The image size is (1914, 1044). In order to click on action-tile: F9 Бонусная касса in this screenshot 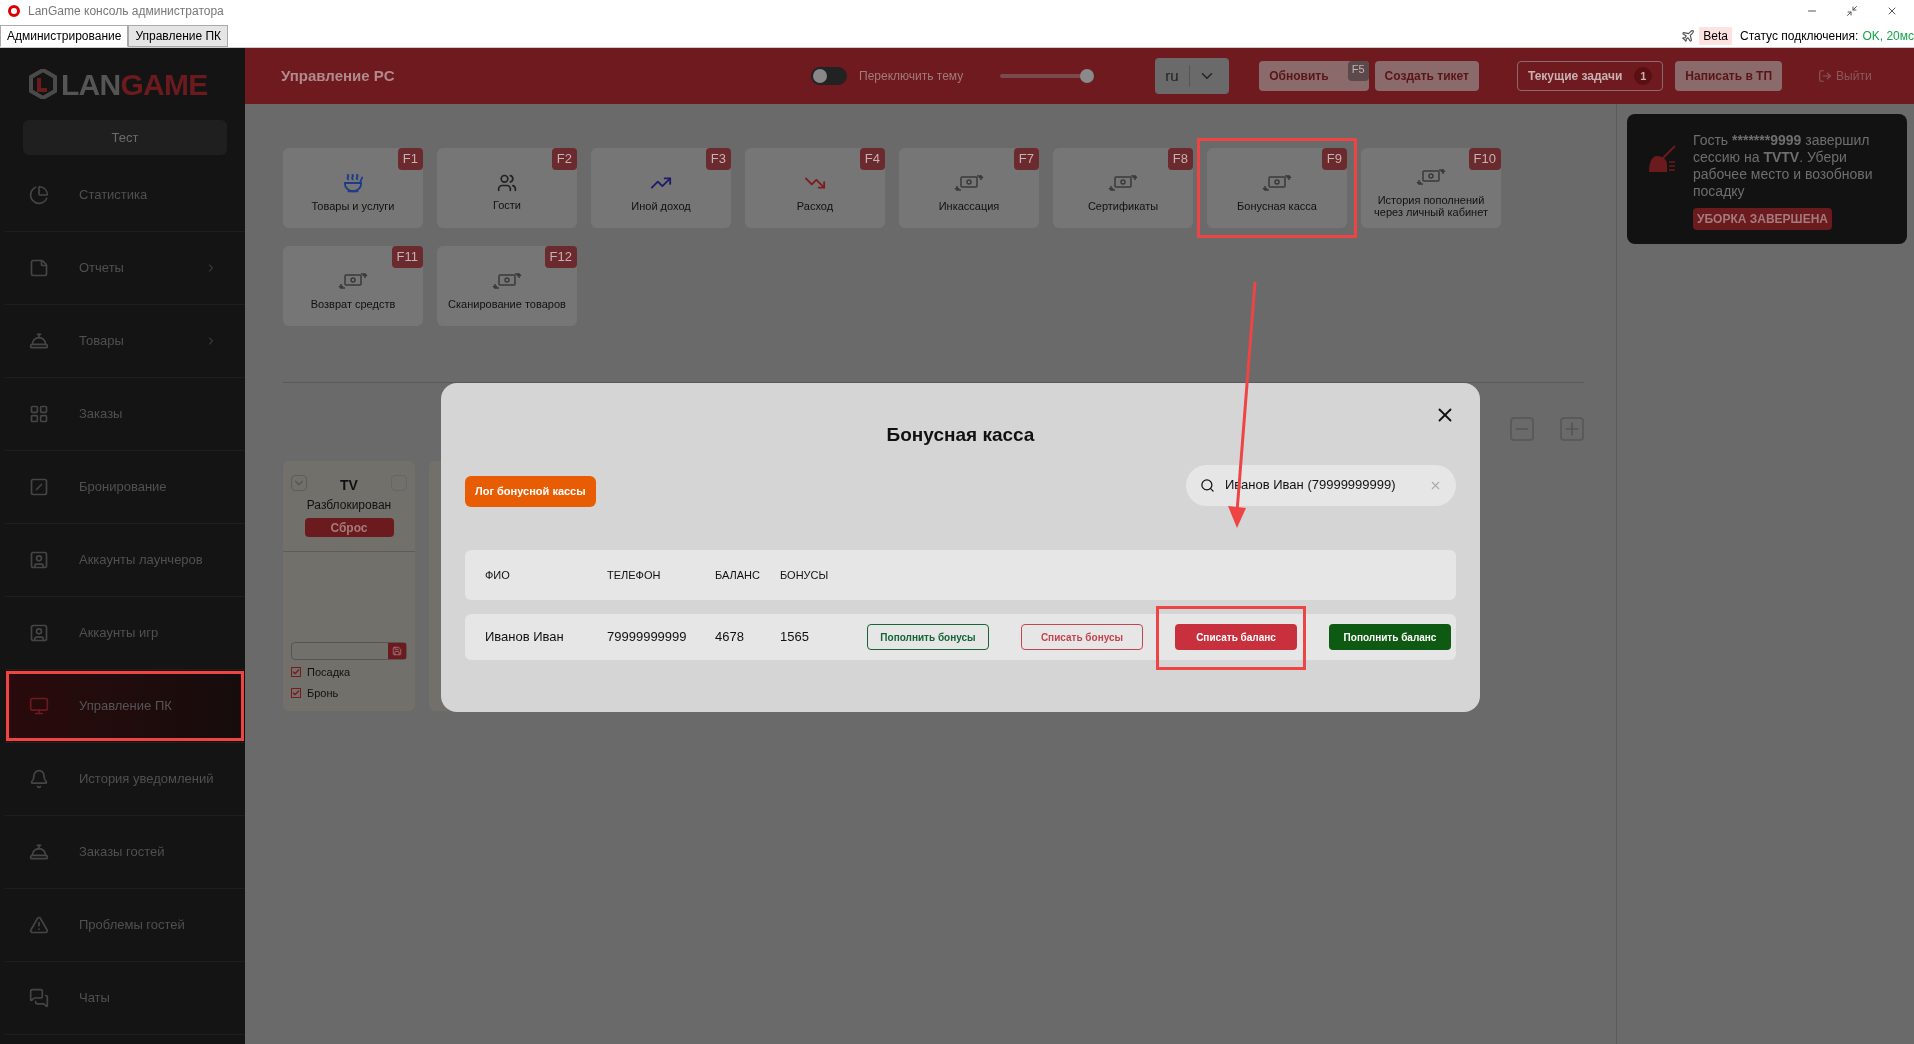, I will do `click(1277, 188)`.